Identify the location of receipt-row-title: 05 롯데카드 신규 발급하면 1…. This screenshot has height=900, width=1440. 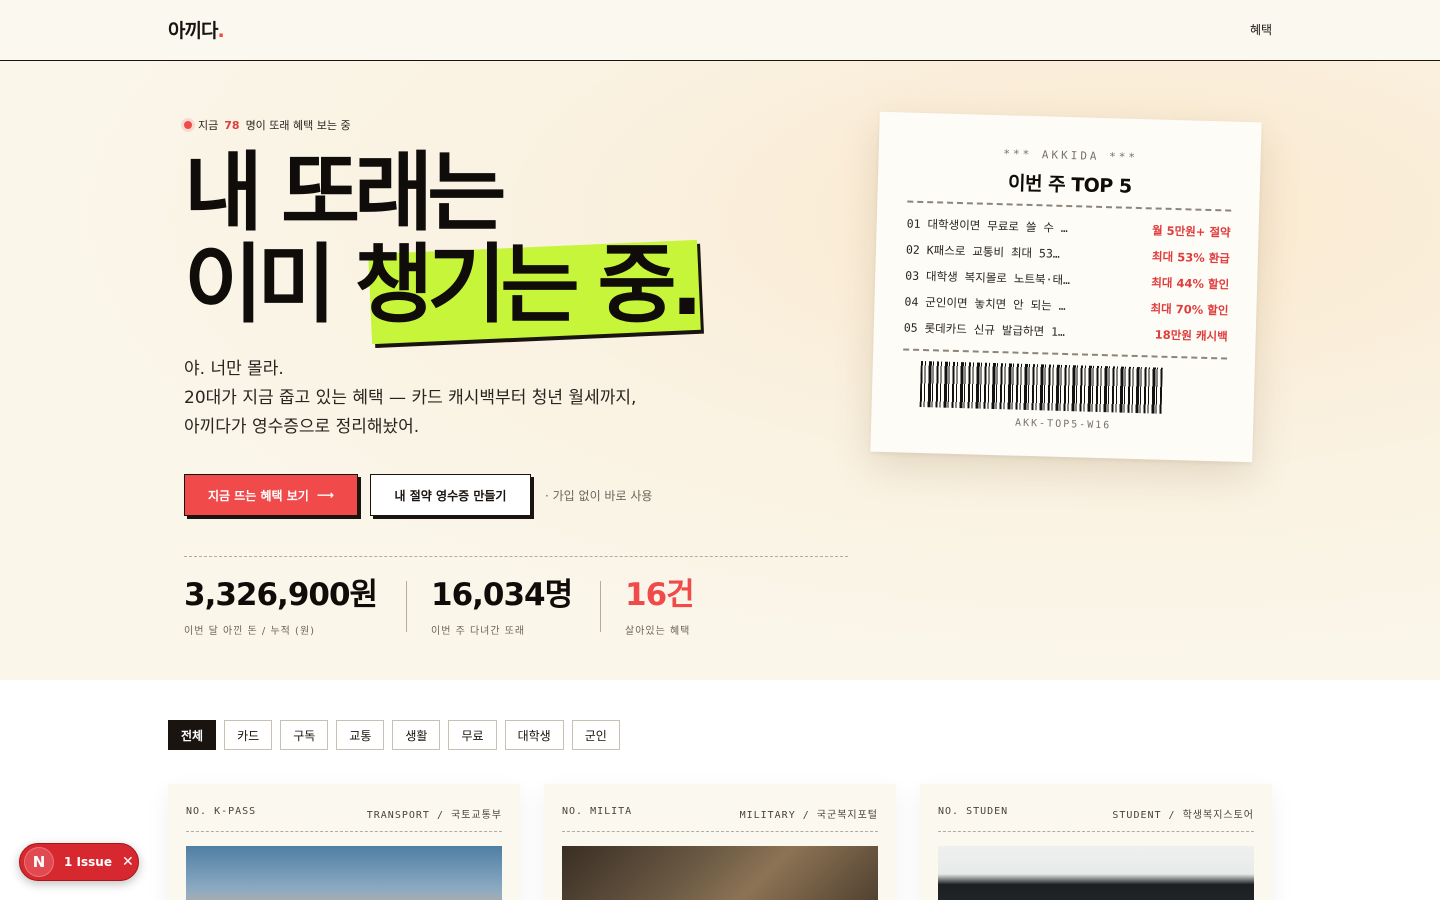
(984, 329).